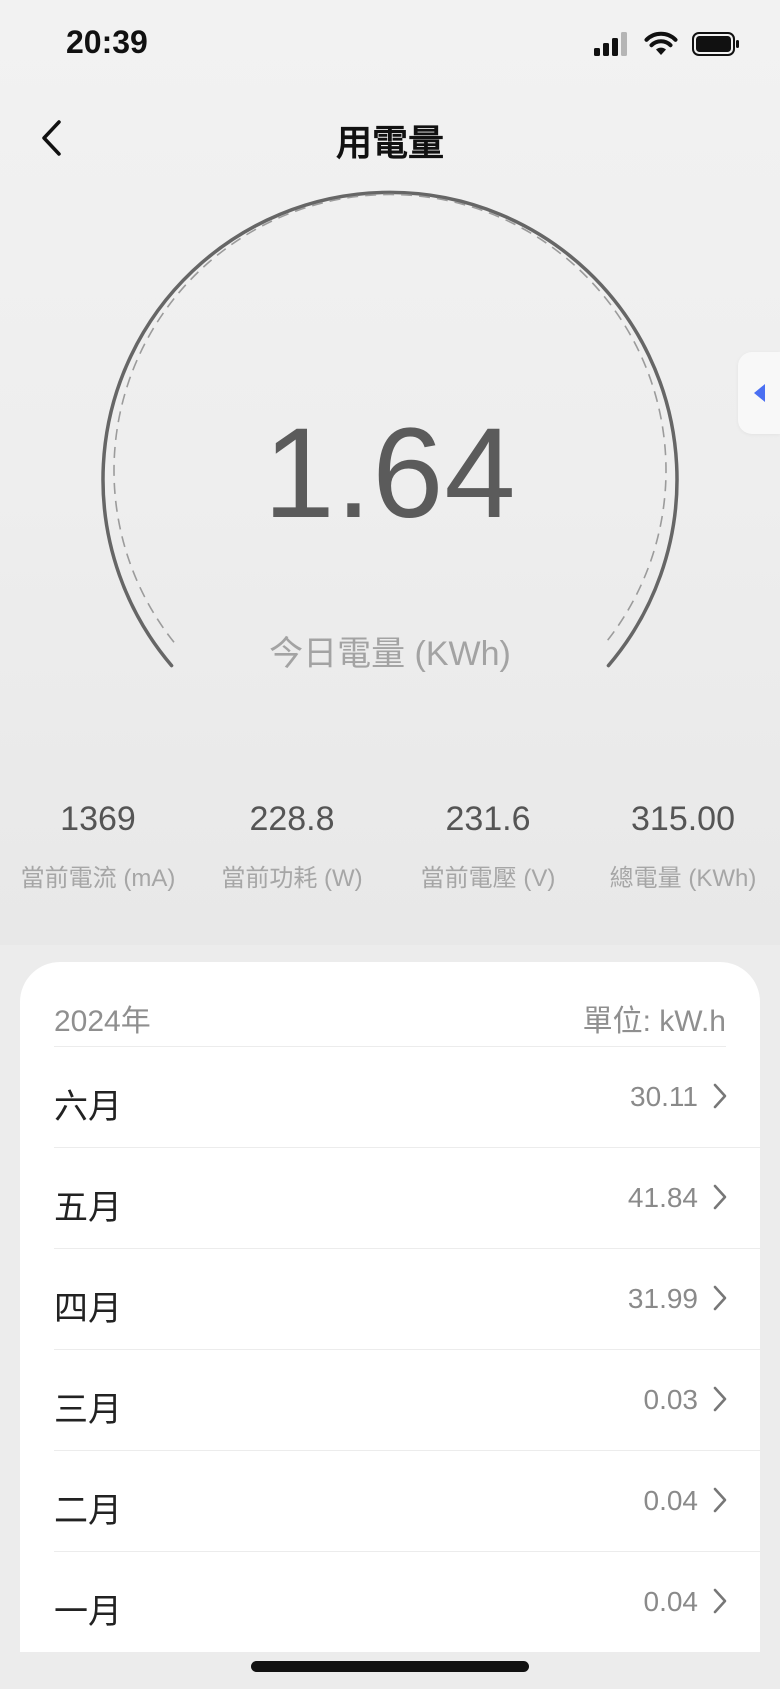 This screenshot has width=780, height=1689. I want to click on month-row: 三月 0.03, so click(407, 1400).